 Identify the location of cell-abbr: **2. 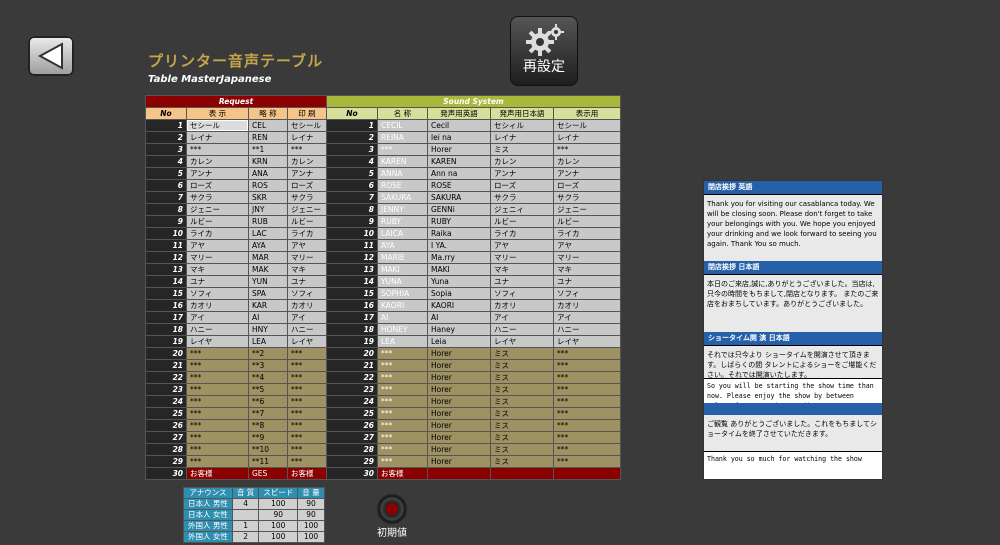
(268, 353).